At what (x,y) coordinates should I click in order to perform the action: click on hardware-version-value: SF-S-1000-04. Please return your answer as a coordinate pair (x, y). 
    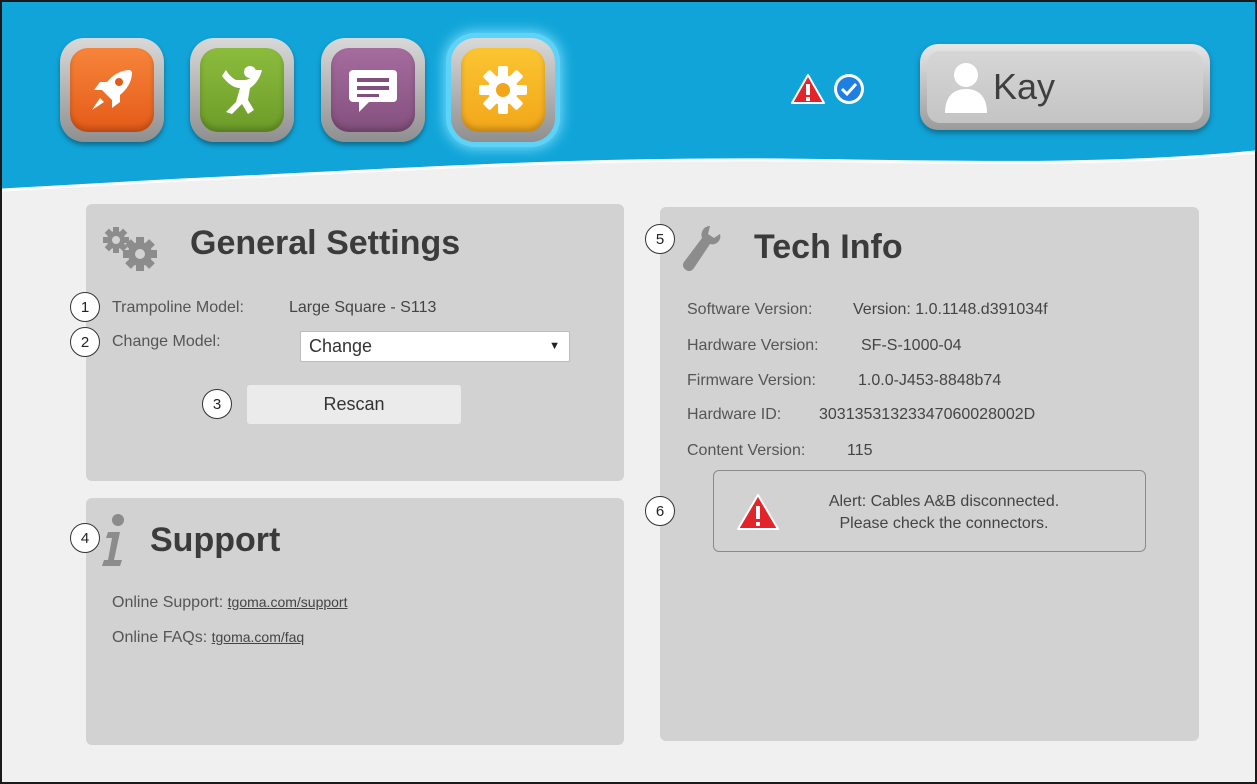
    Looking at the image, I should click on (911, 345).